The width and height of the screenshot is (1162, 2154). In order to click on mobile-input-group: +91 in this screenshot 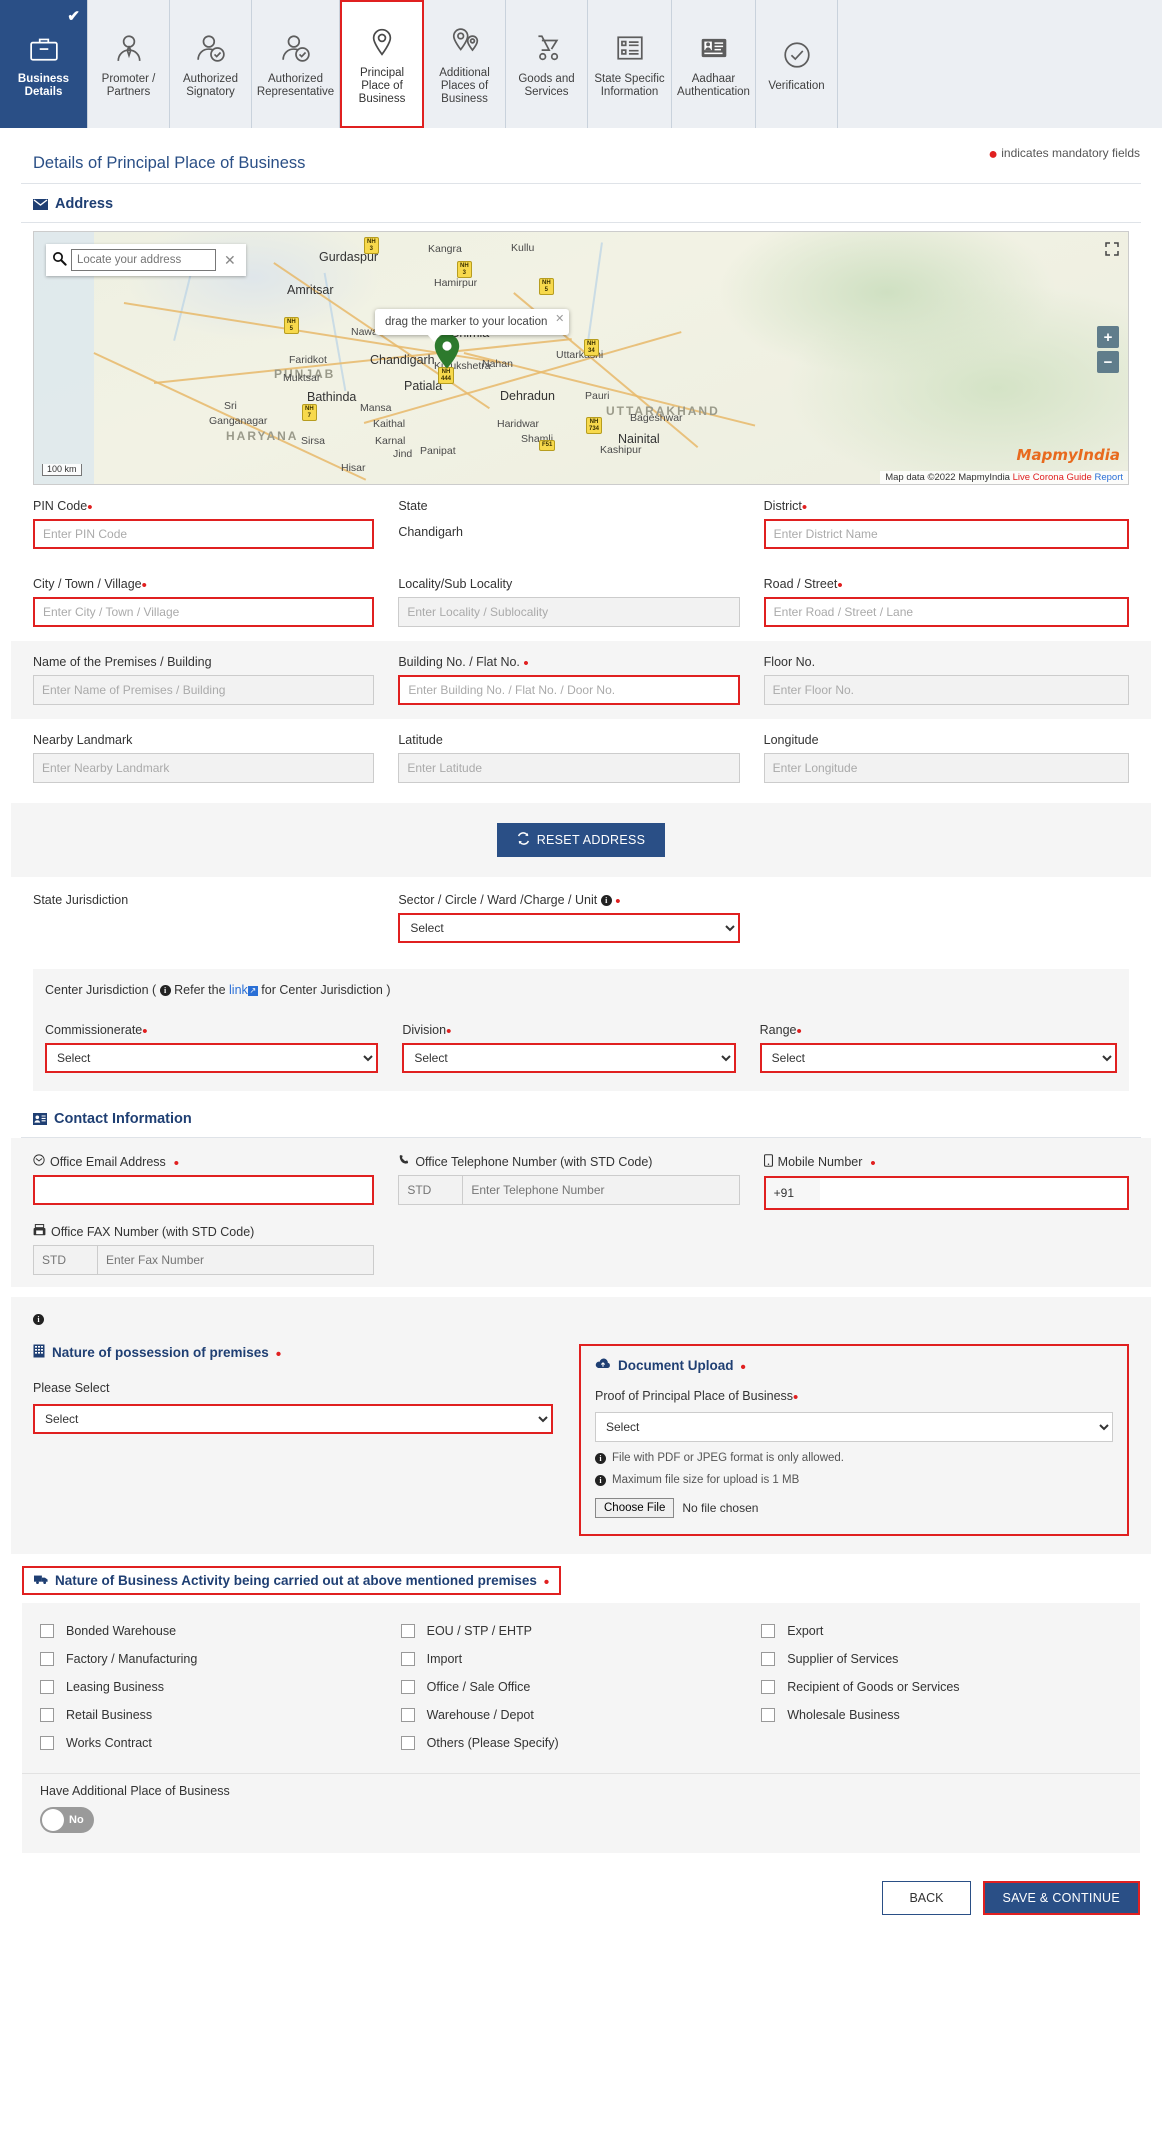, I will do `click(946, 1193)`.